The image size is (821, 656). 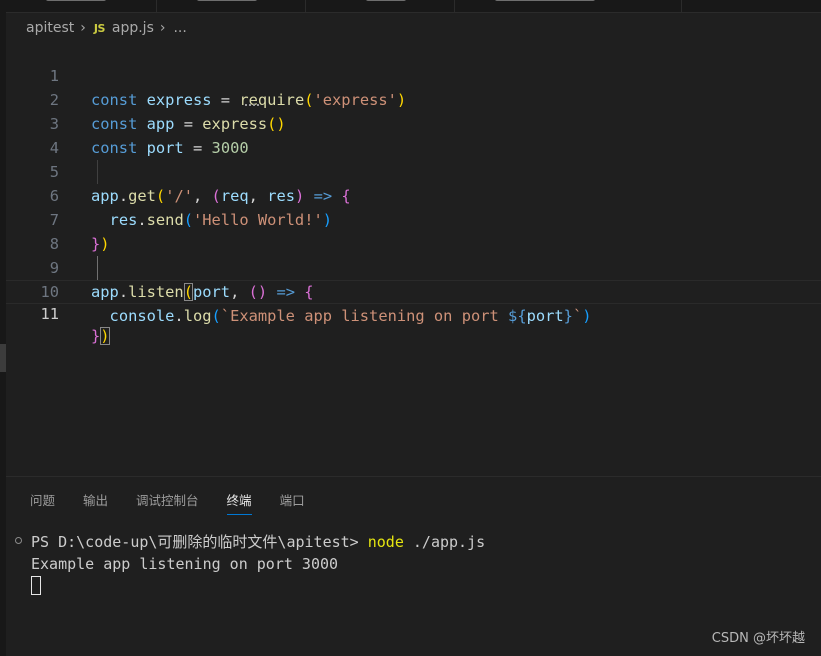 I want to click on terminal-command: node, so click(x=385, y=542).